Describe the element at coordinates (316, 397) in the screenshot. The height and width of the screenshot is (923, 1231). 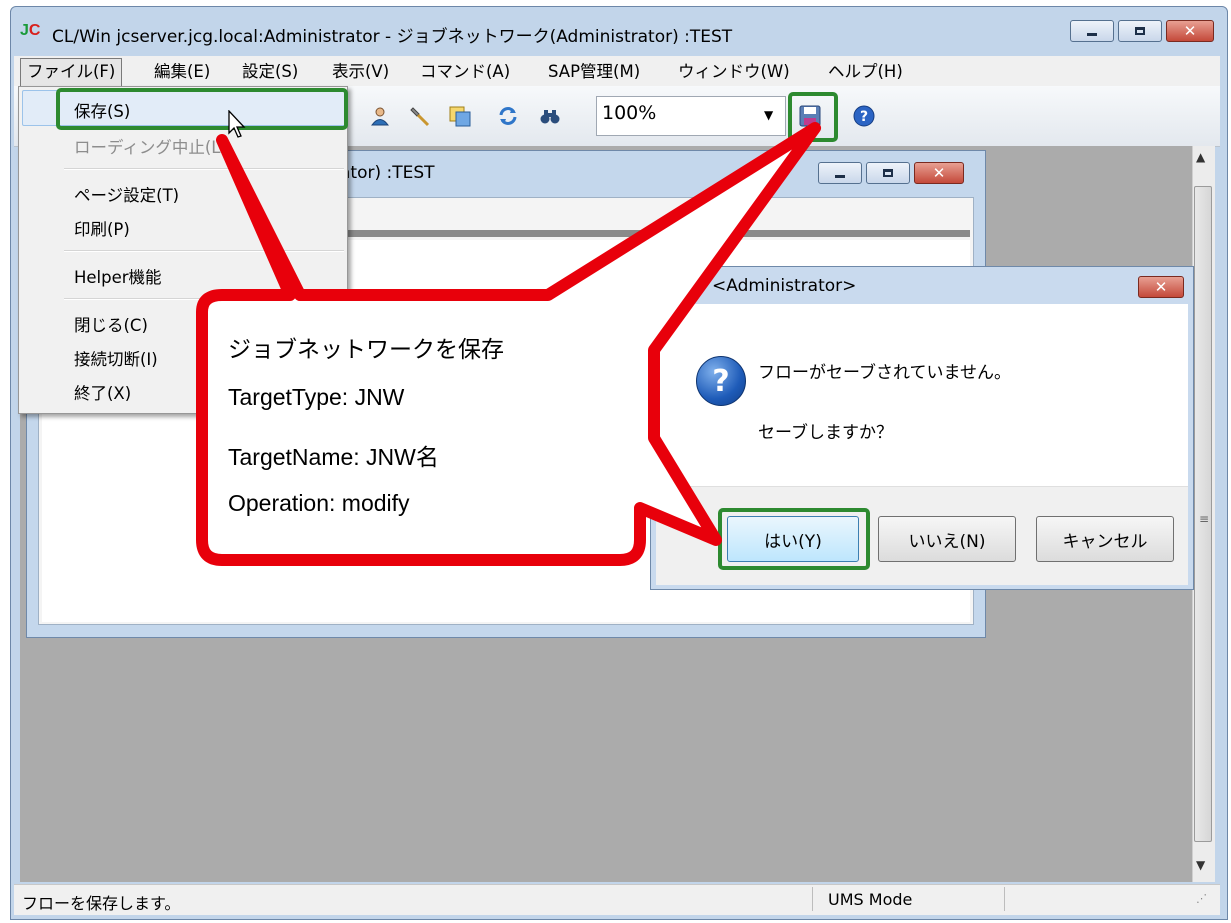
I see `callout-target-type: TargetType: JNW` at that location.